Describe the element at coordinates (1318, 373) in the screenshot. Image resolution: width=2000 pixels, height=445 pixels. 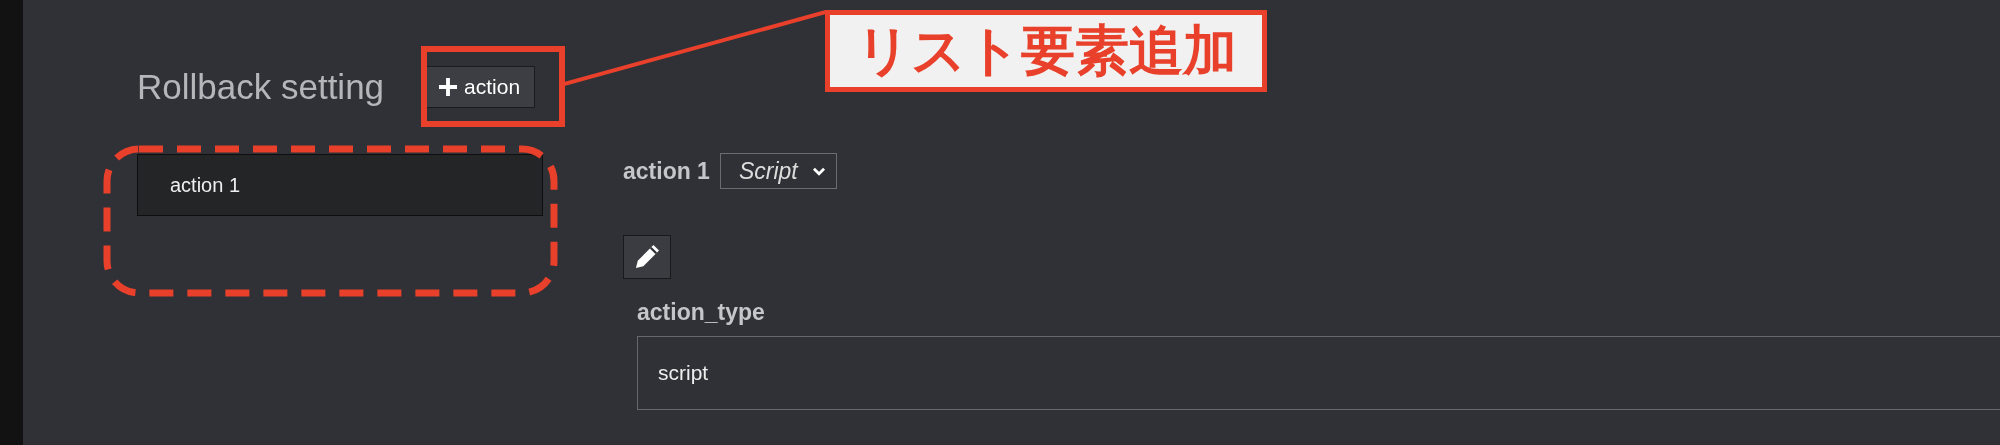
I see `input-field: script` at that location.